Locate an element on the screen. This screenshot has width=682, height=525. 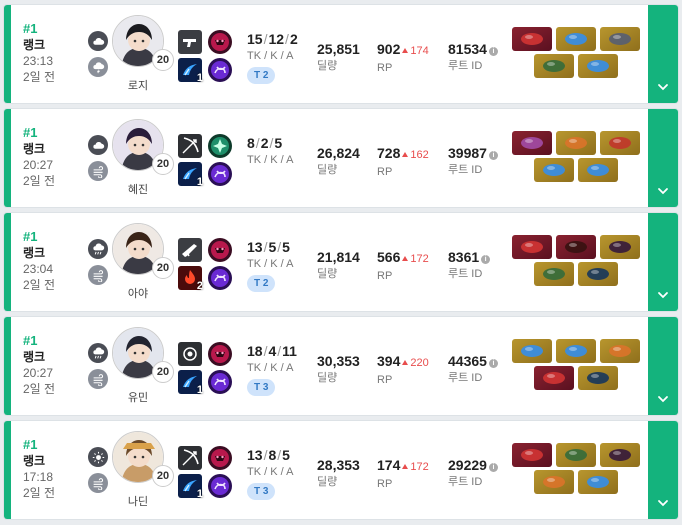
skill-level-badge: 1 is located at coordinates (199, 390).